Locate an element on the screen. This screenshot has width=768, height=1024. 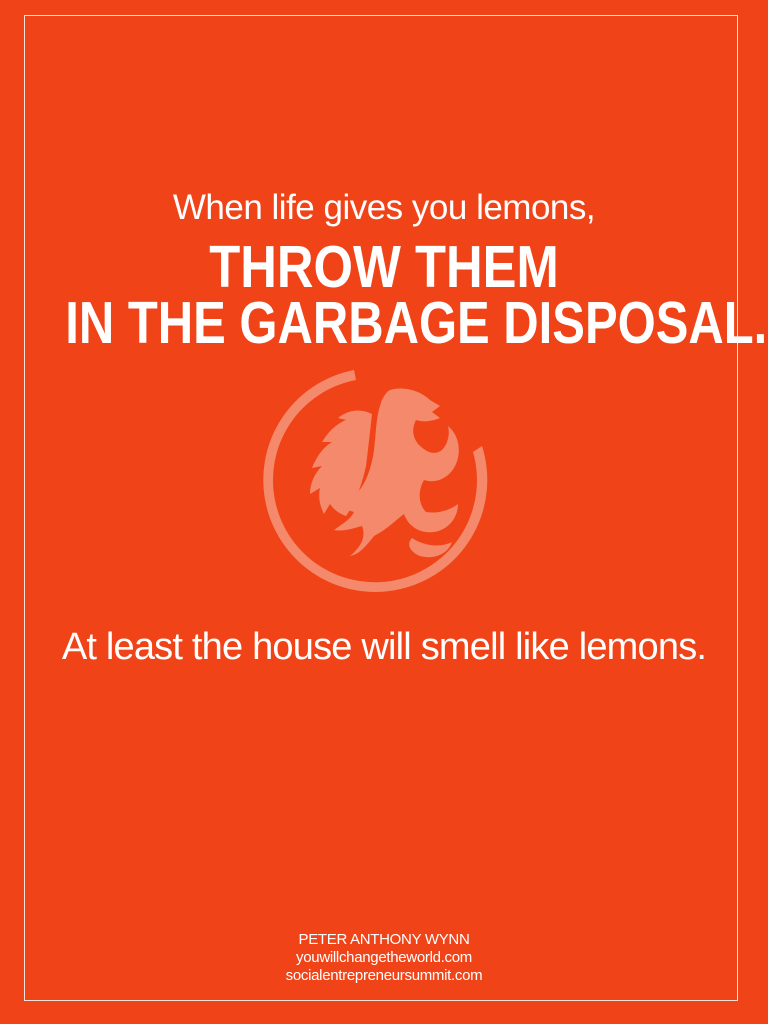
credit-author: PETER ANTHONY WYNN is located at coordinates (384, 939).